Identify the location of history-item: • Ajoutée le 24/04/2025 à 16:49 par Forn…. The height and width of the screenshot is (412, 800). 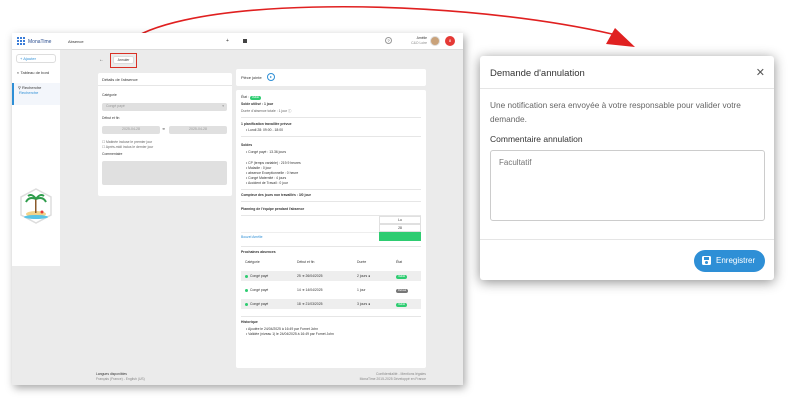
(282, 329).